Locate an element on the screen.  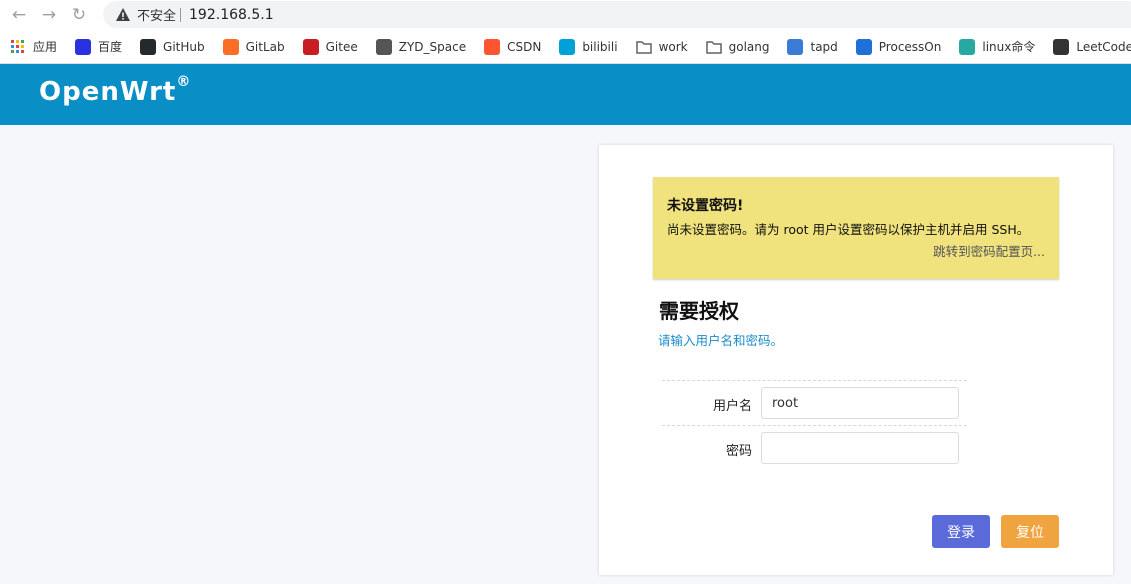
username-input is located at coordinates (860, 403).